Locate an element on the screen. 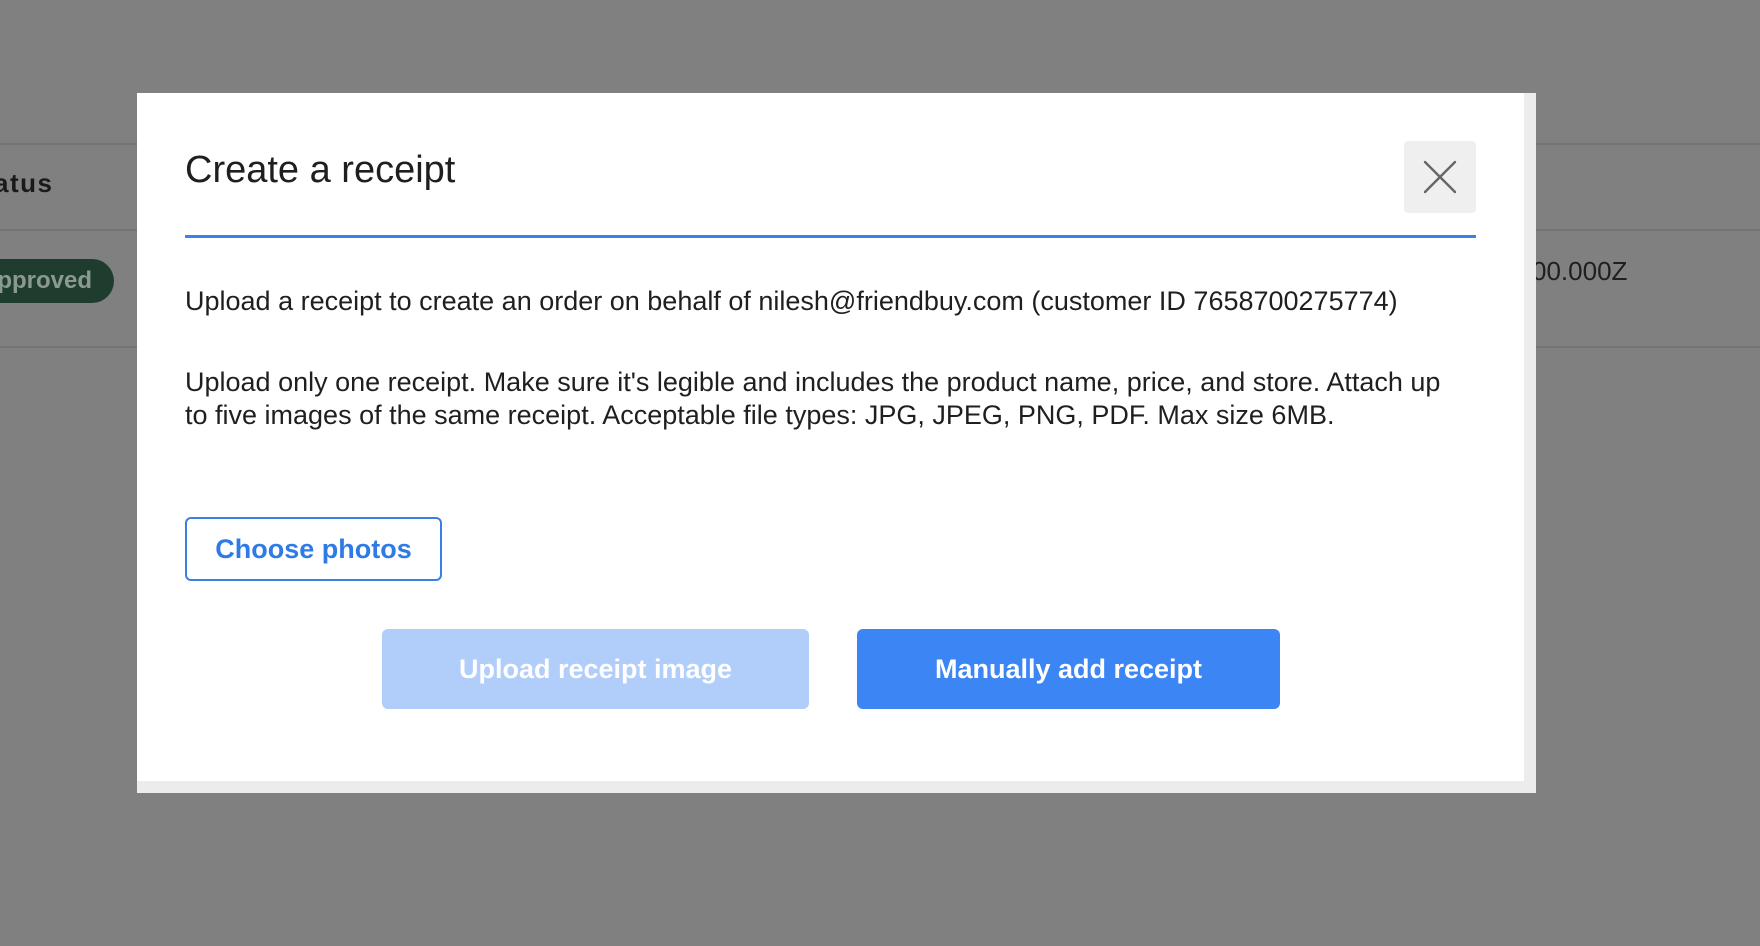  dialog-scrollbar is located at coordinates (1530, 437).